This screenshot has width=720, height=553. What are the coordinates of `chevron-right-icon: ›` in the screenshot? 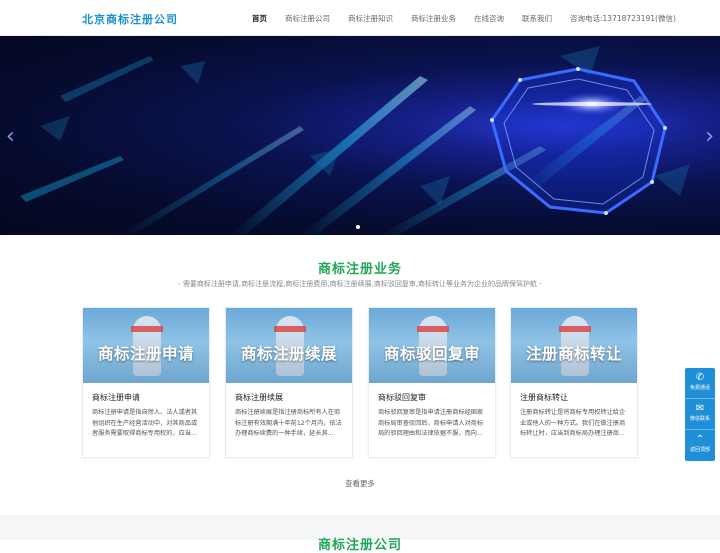 It's located at (709, 136).